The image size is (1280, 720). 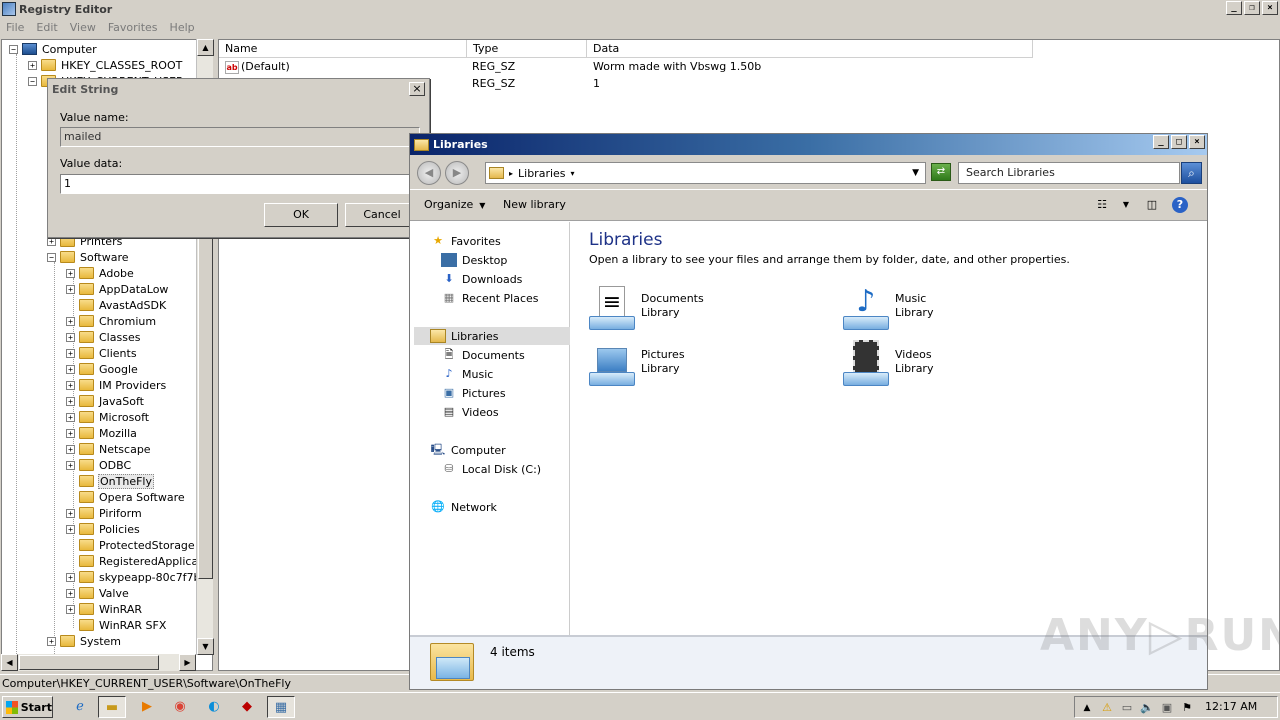 I want to click on nav-network: 🌐 Network, so click(x=463, y=507).